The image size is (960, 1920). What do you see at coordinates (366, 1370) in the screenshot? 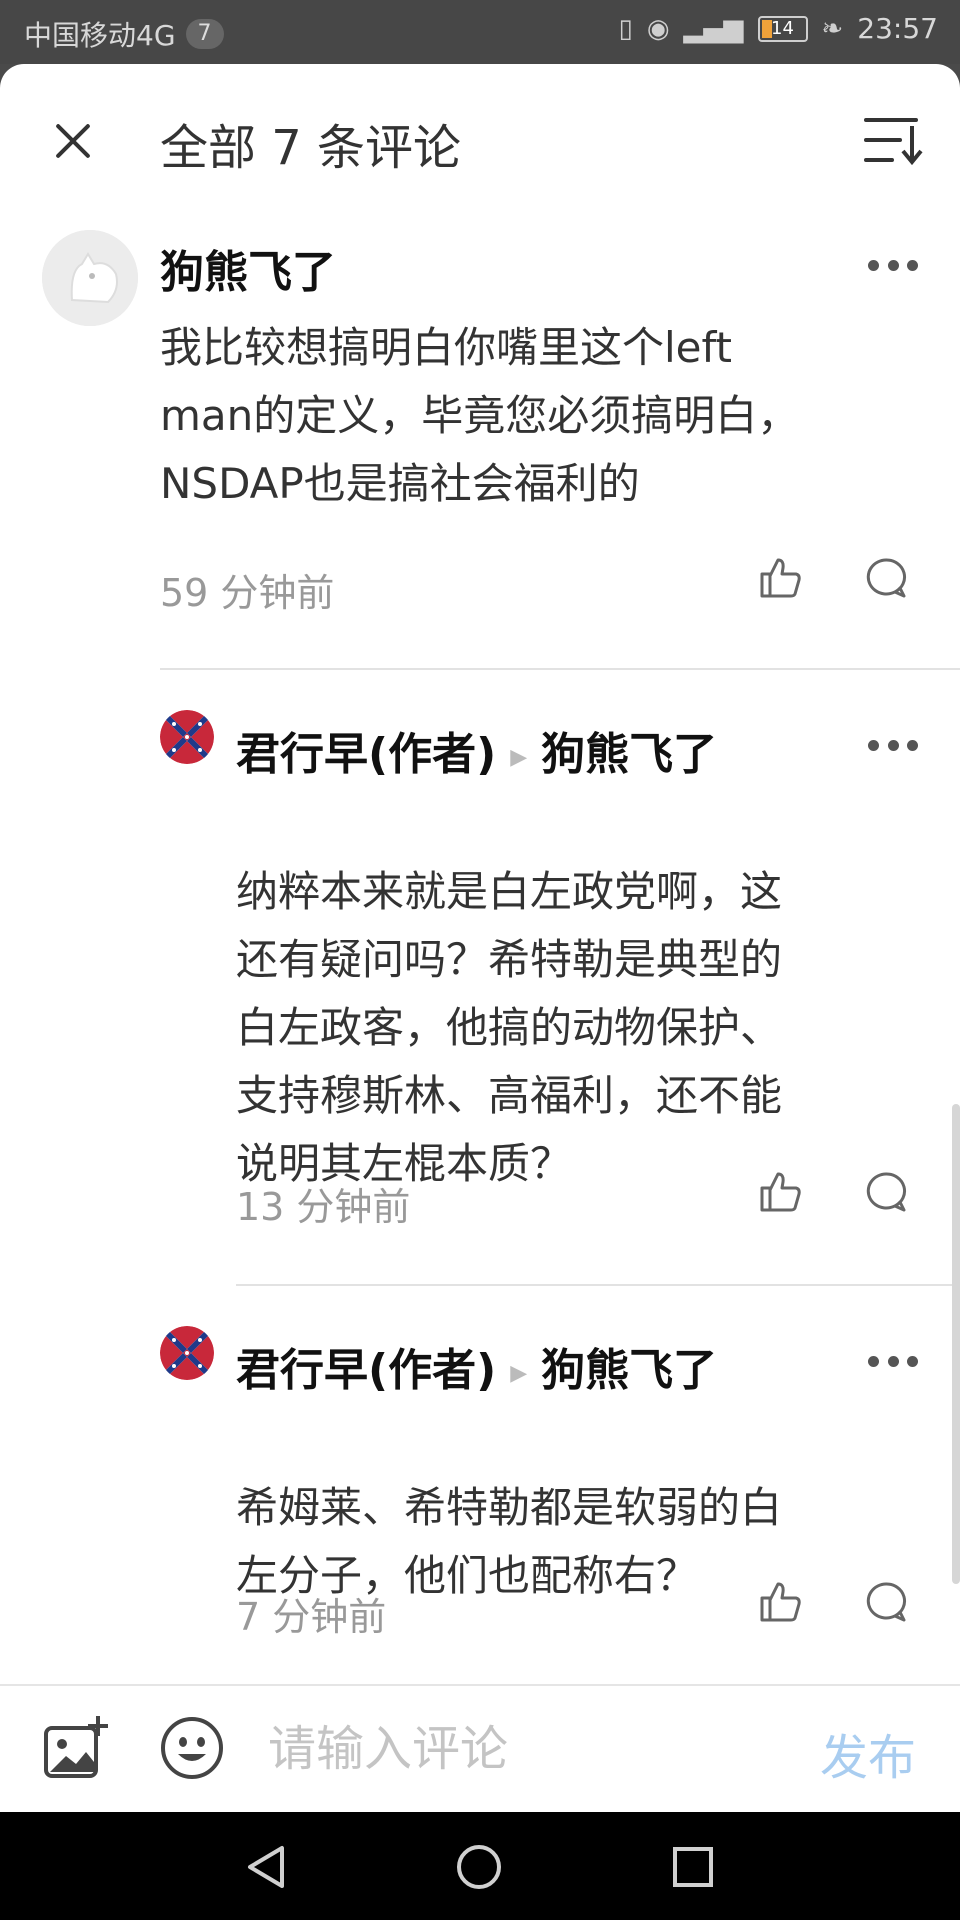
I see `comment-author: 君行早(作者)` at bounding box center [366, 1370].